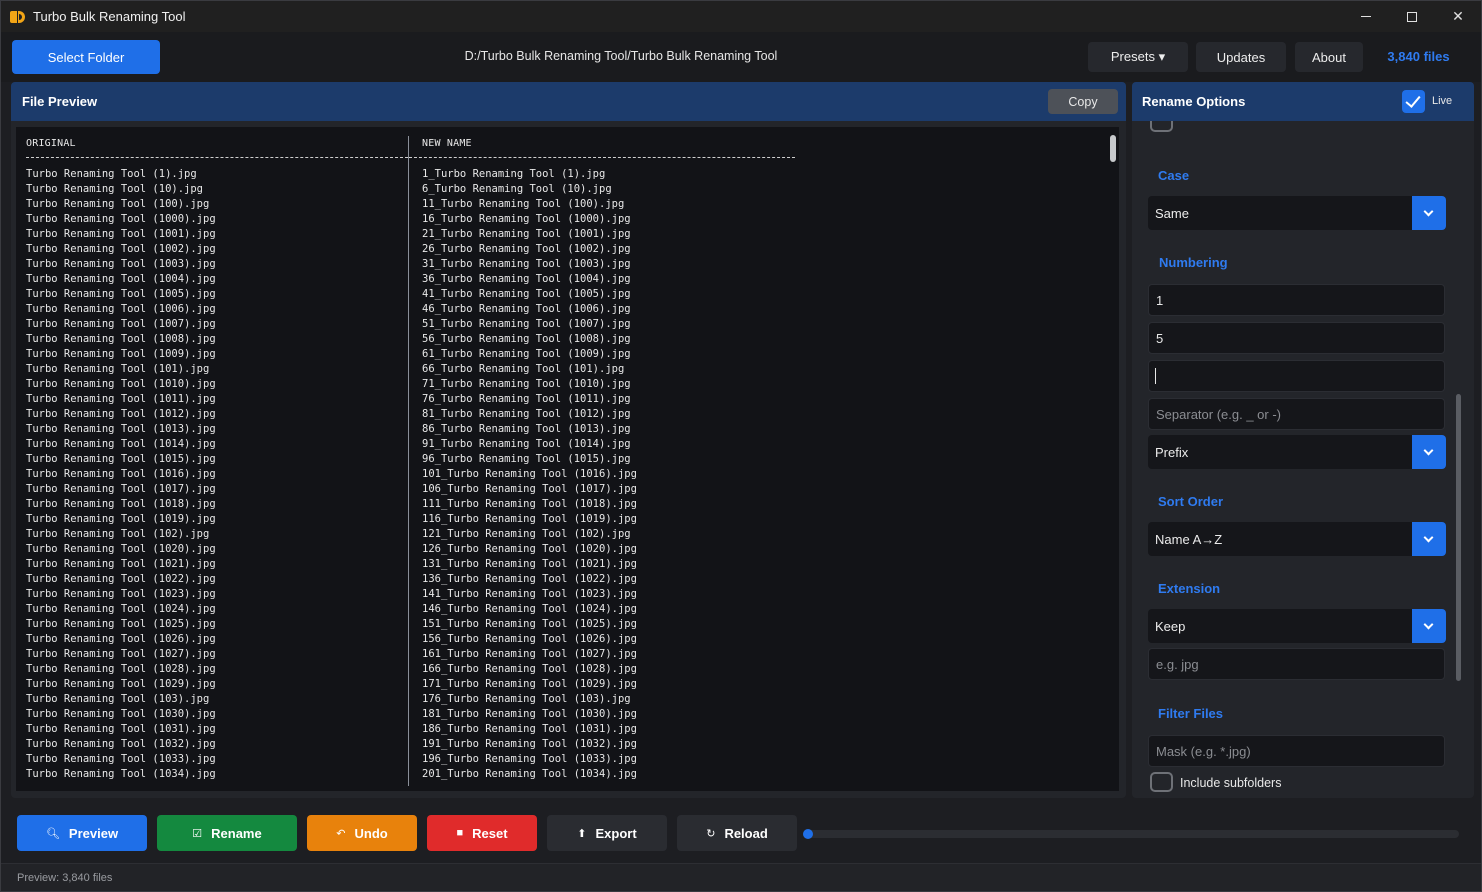 The height and width of the screenshot is (892, 1482). What do you see at coordinates (121, 324) in the screenshot?
I see `original-filename: Turbo Renaming Tool (1007).jpg` at bounding box center [121, 324].